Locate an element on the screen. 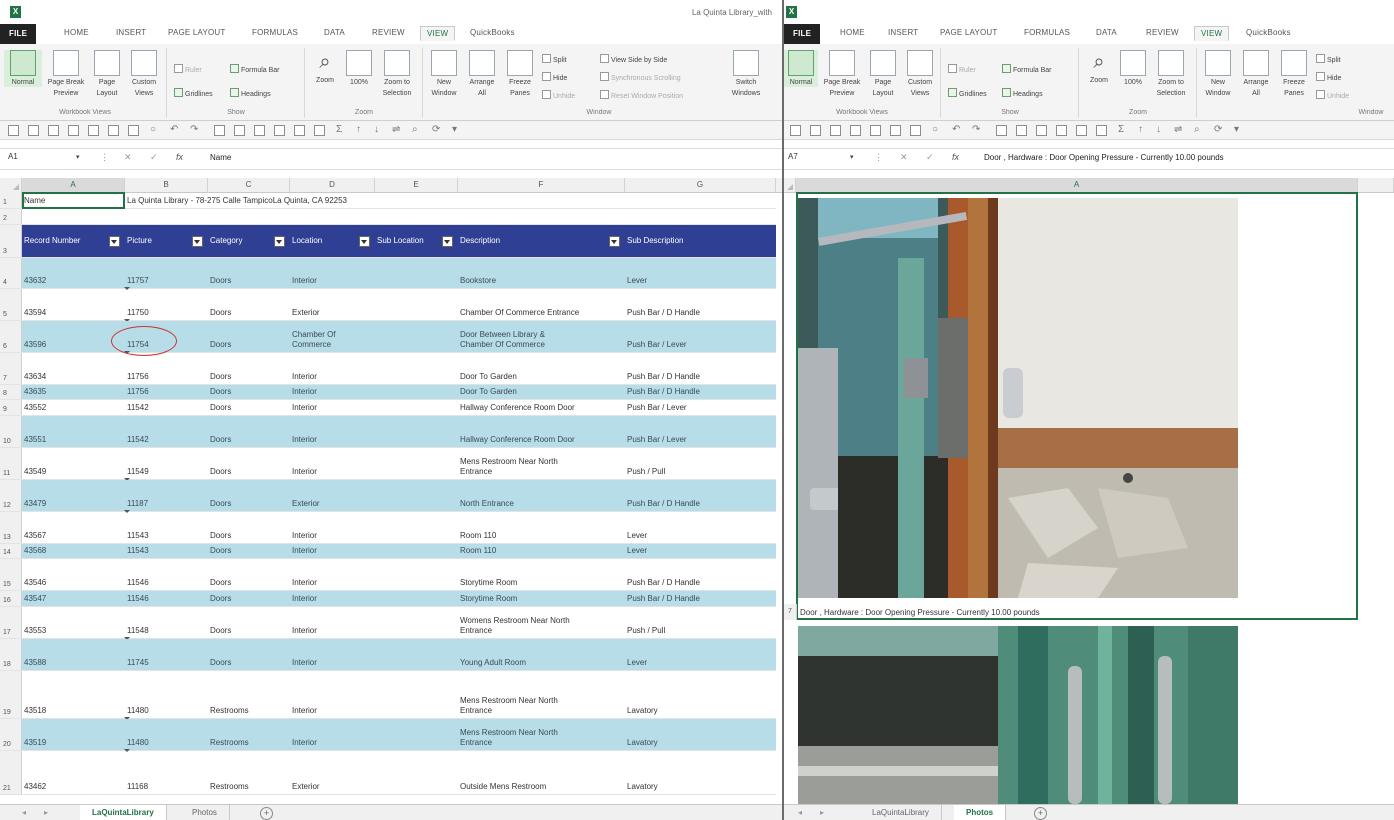  row-header: 8 is located at coordinates (11, 392).